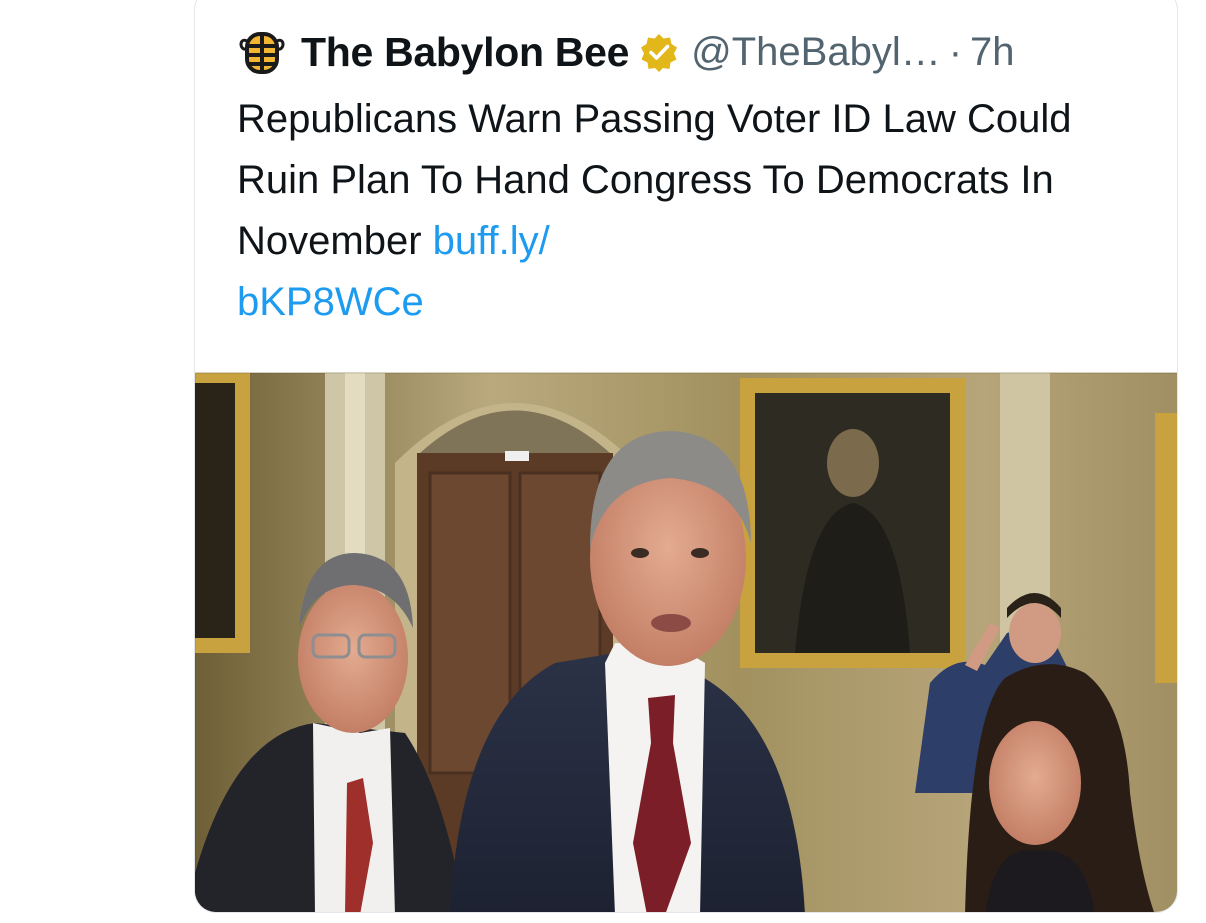 This screenshot has width=1206, height=923. I want to click on tweet-link-part-2: bKP8WCe, so click(330, 302).